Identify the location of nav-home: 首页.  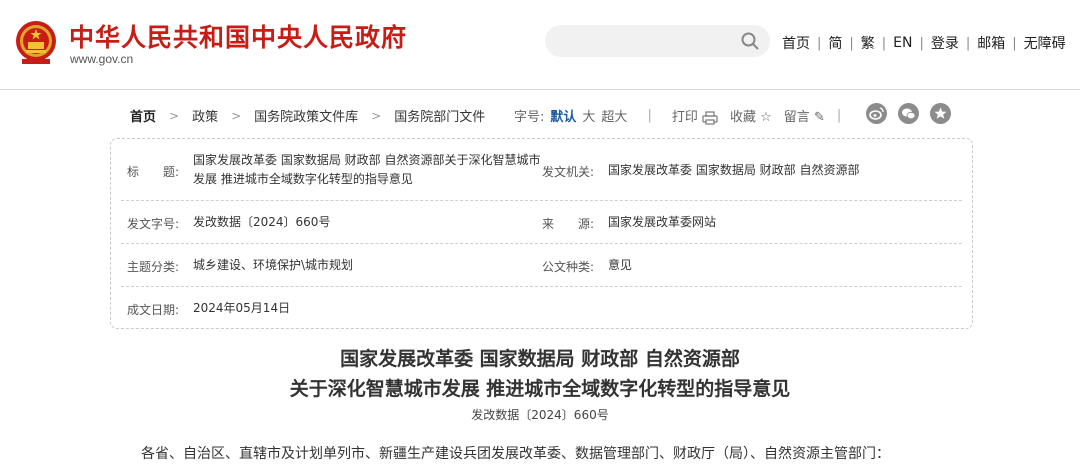
(796, 43).